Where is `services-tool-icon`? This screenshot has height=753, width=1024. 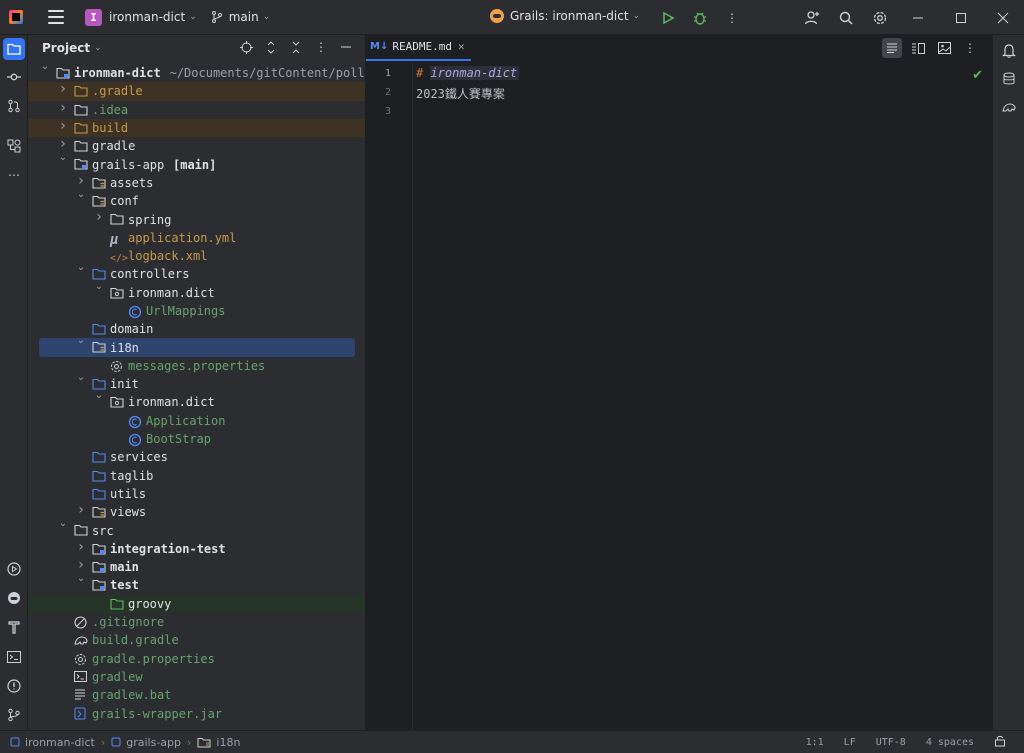
services-tool-icon is located at coordinates (14, 569).